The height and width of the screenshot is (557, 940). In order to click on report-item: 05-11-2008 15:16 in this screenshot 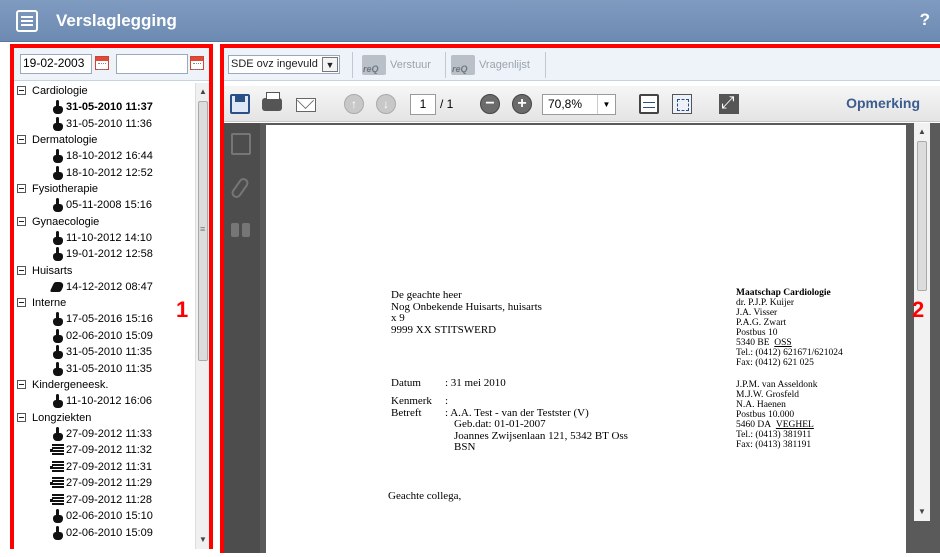, I will do `click(104, 205)`.